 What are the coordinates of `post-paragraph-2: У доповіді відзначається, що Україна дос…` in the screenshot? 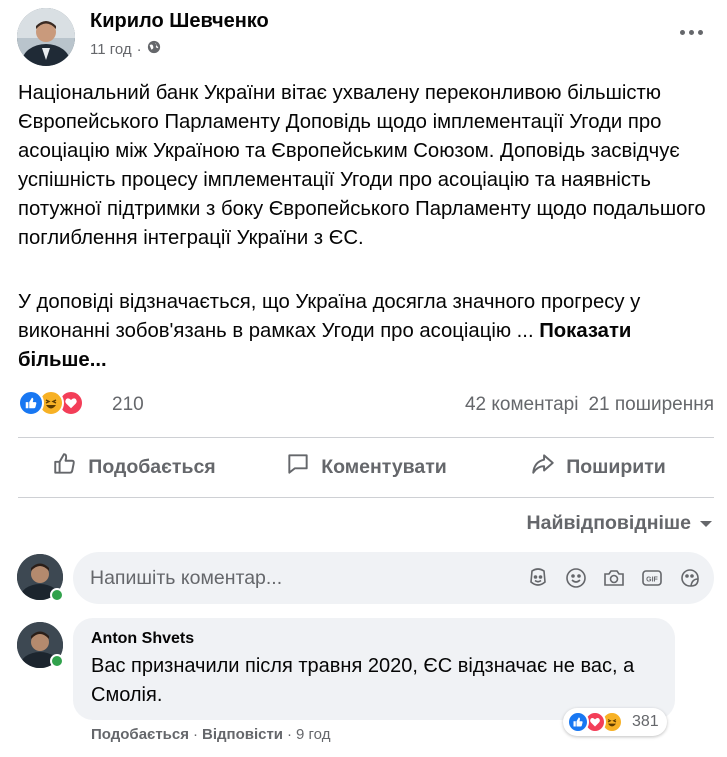 It's located at (368, 331).